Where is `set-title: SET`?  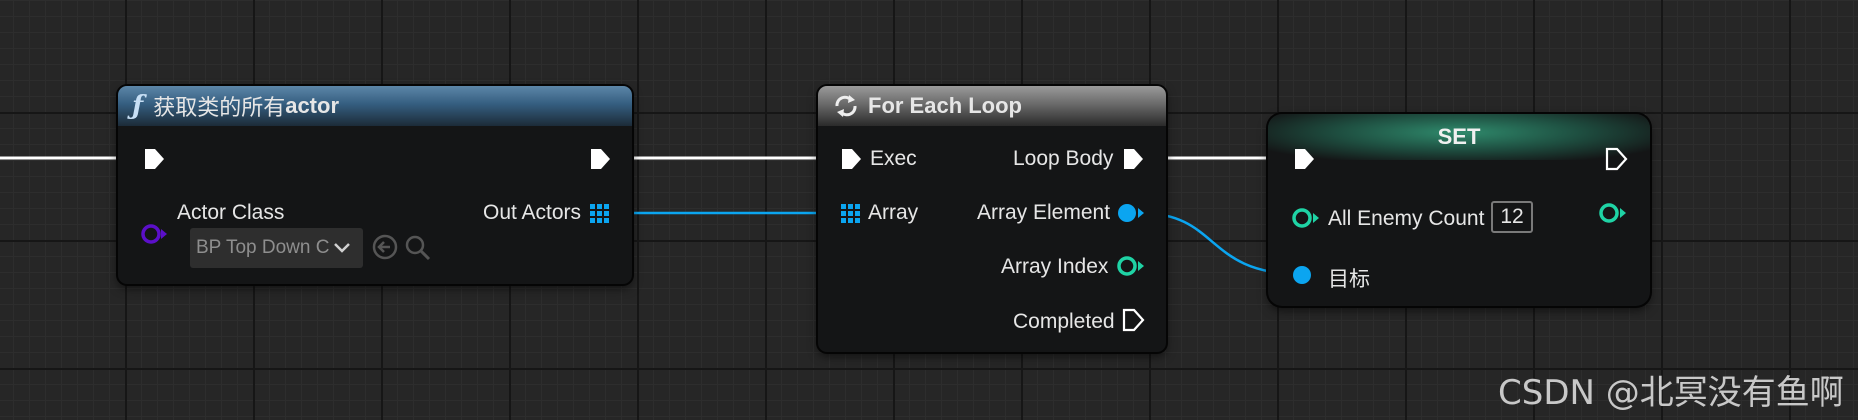 set-title: SET is located at coordinates (1459, 136).